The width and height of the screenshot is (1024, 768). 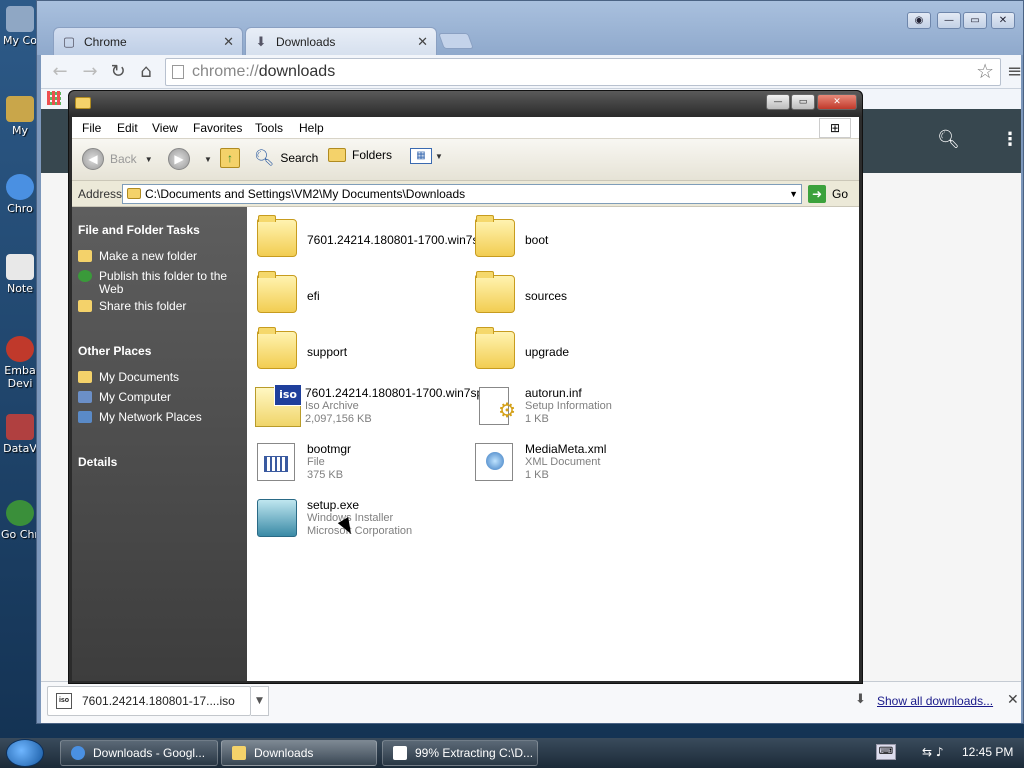 I want to click on new-tab-button, so click(x=456, y=41).